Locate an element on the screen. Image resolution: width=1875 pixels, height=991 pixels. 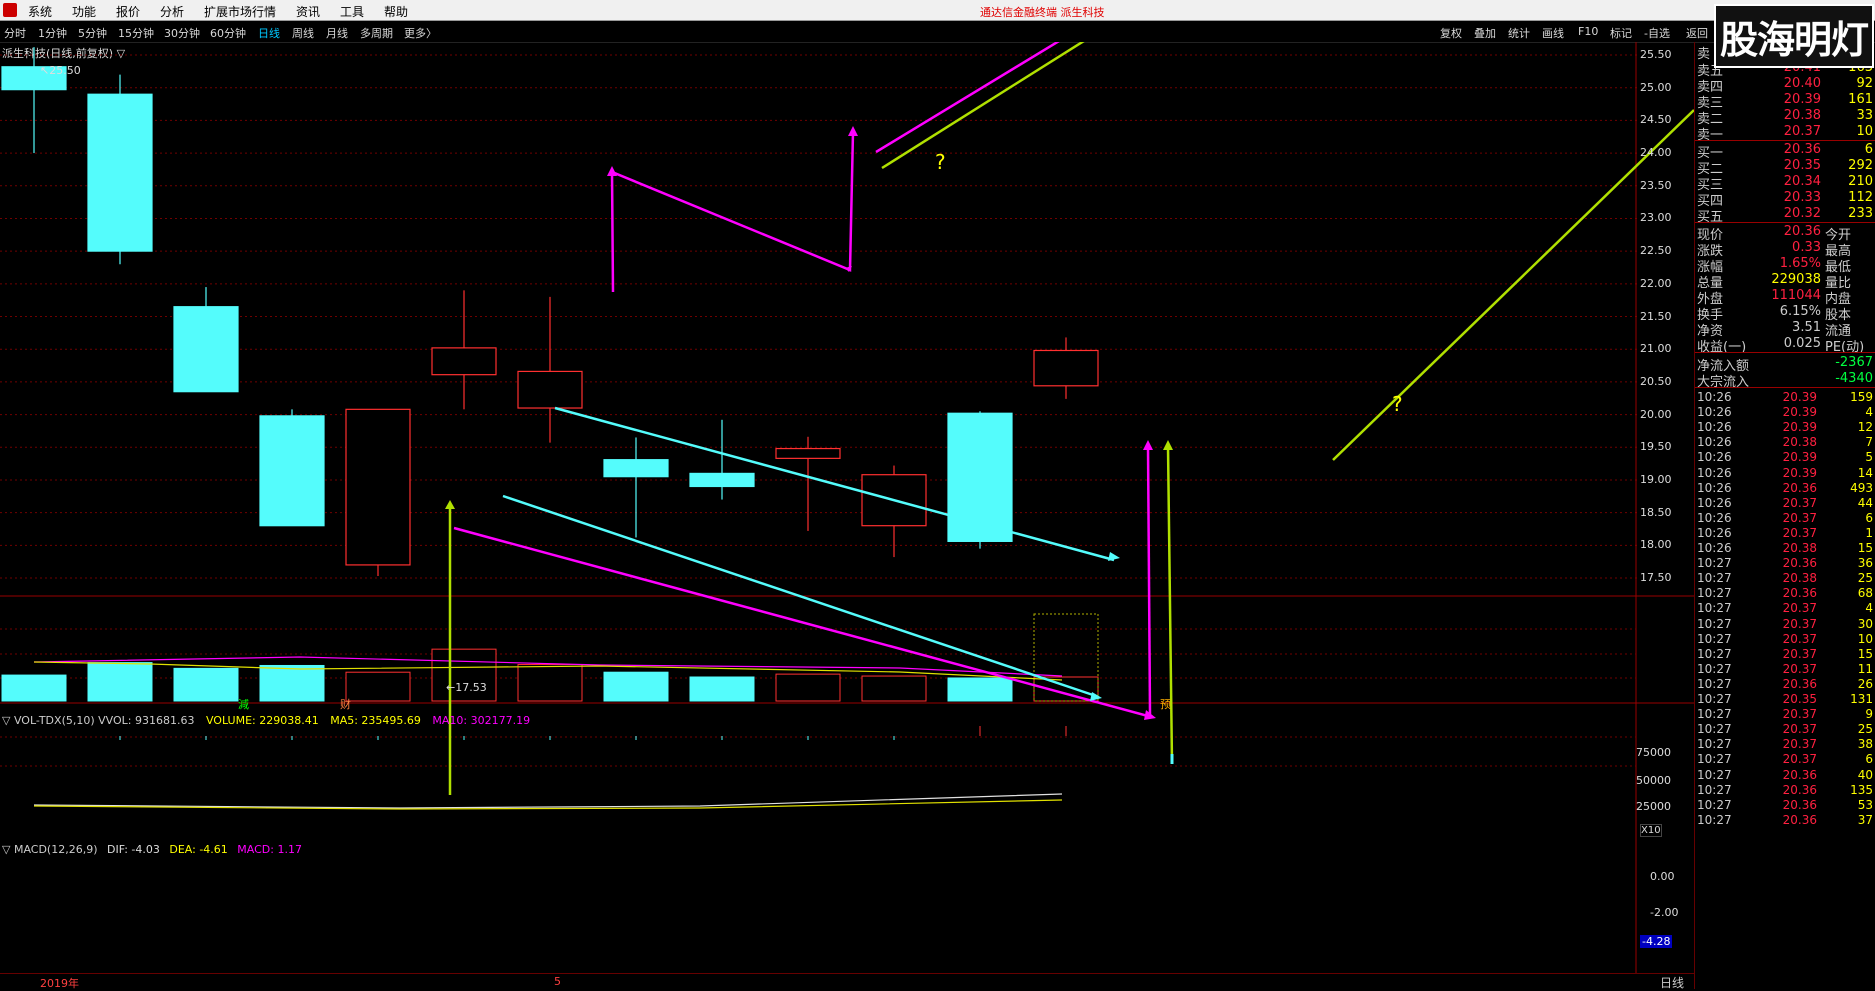
tick-row: 10:27 20.37 10 is located at coordinates (1785, 638).